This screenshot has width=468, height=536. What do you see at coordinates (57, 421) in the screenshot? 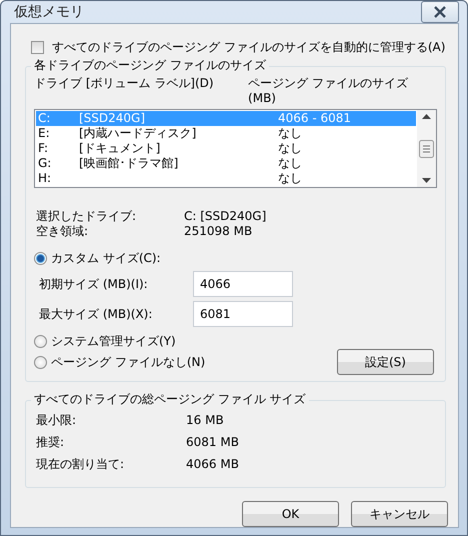
I see `summary-label: 最小限:` at bounding box center [57, 421].